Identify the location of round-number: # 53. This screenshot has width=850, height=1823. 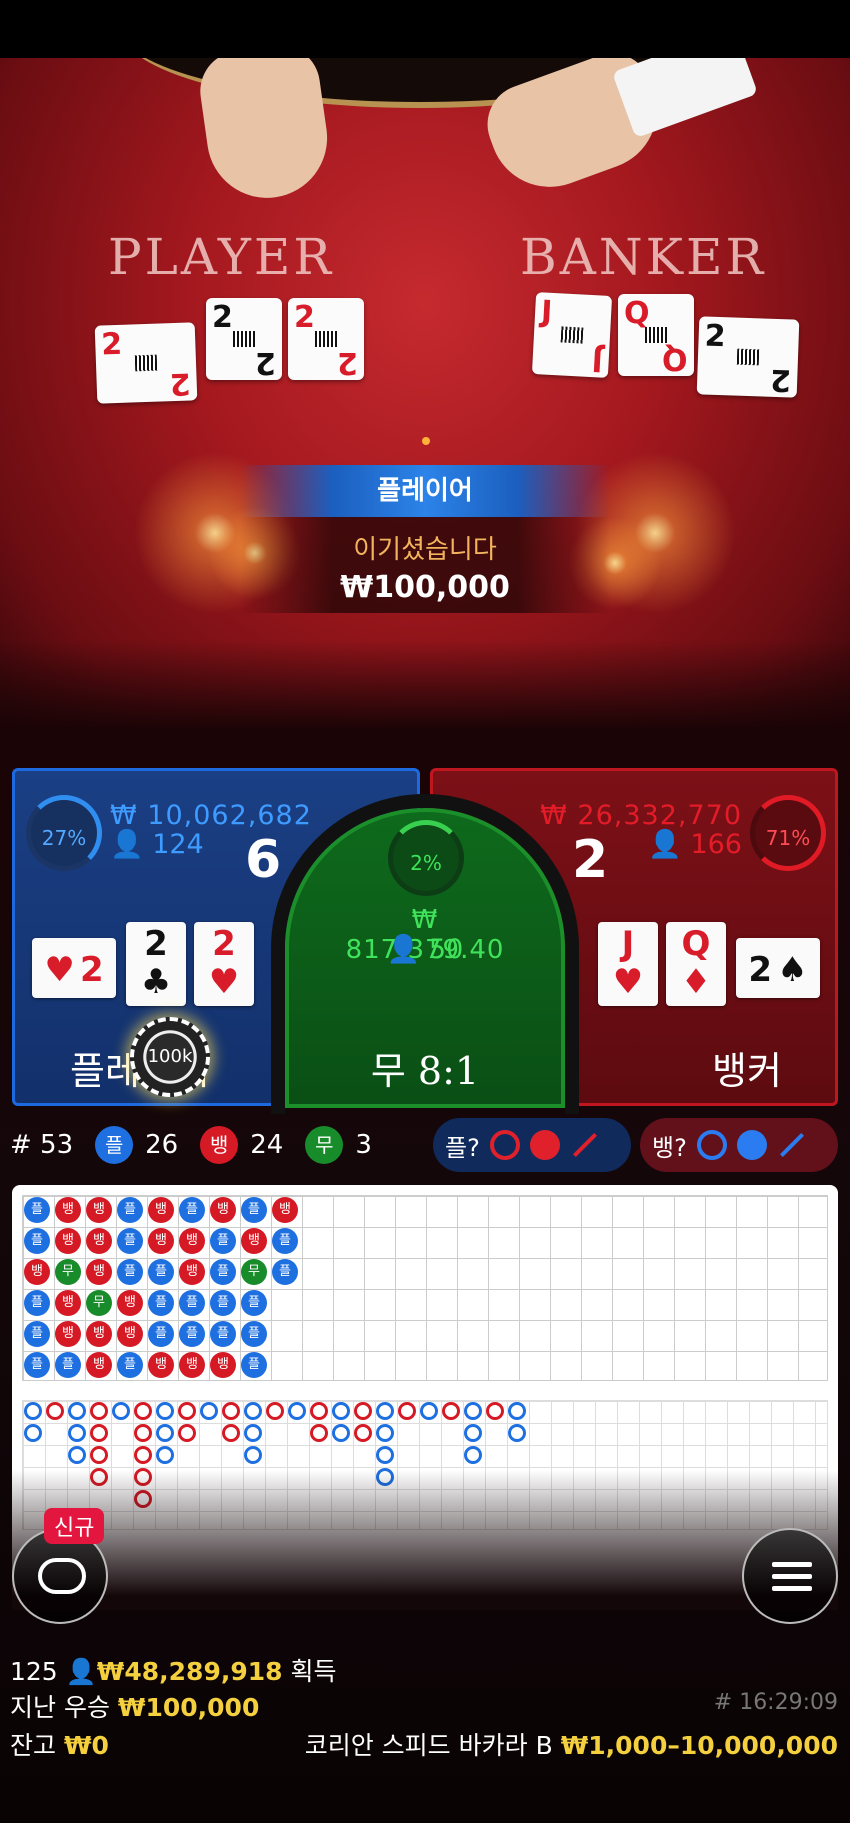
(42, 1145).